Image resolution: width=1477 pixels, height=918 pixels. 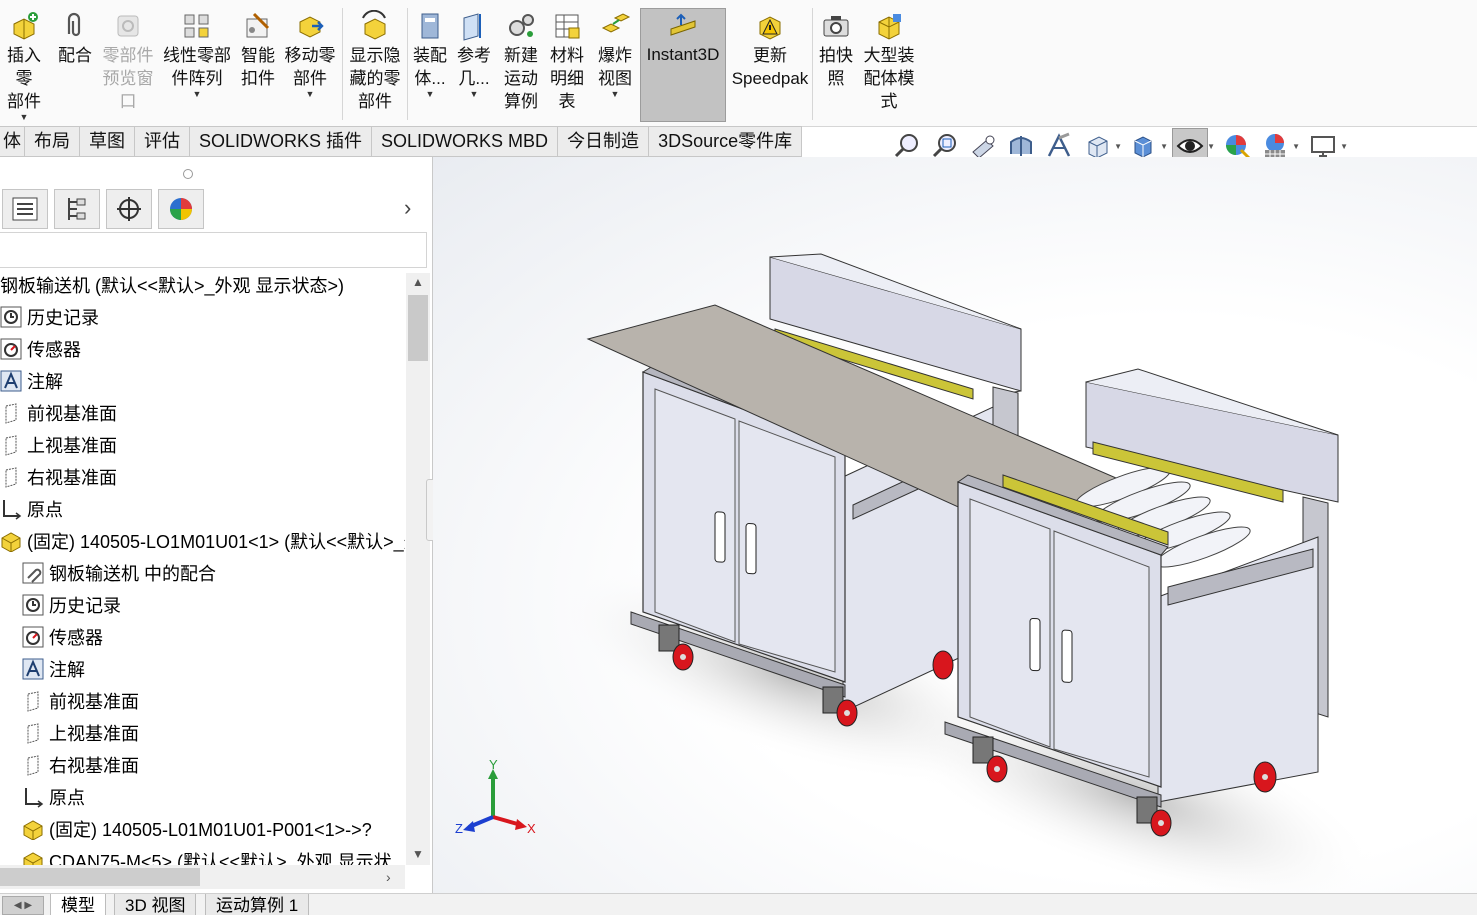 What do you see at coordinates (1238, 147) in the screenshot?
I see `appearance-sphere-icon` at bounding box center [1238, 147].